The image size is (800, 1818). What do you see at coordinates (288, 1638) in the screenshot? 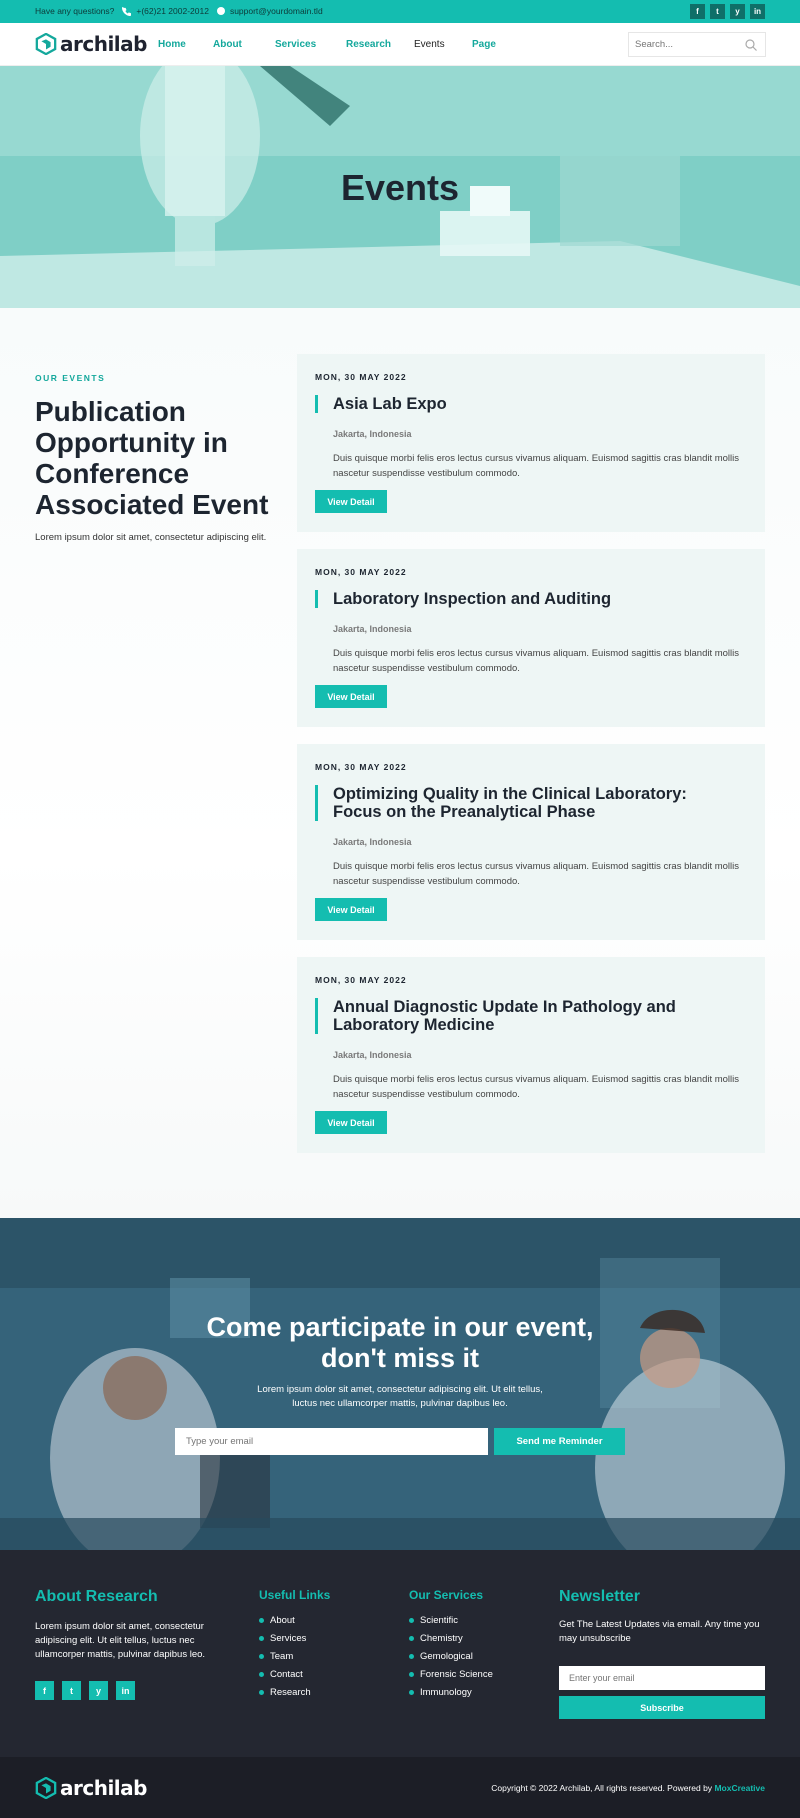
I see `footer-link-label: Services` at bounding box center [288, 1638].